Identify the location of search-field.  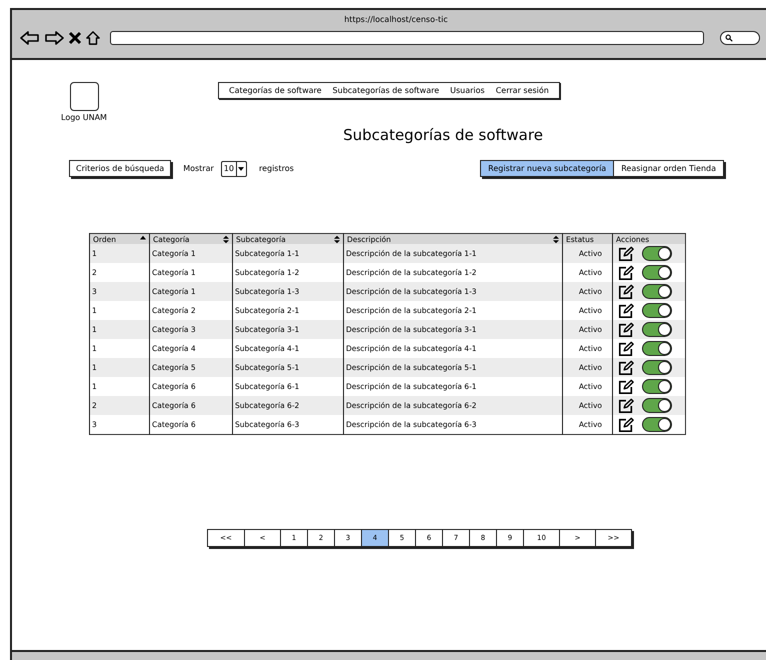
(740, 38).